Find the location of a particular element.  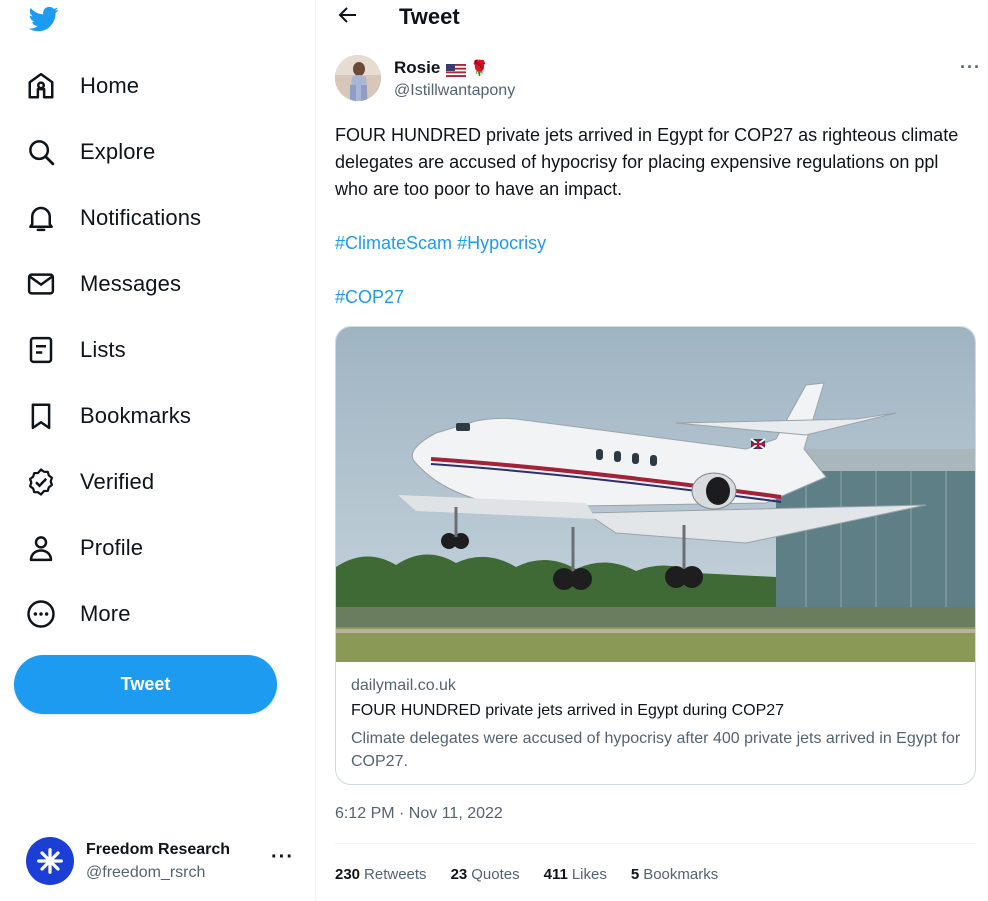

tweet-timestamp: 6:12 PM · Nov 11, 2022 is located at coordinates (419, 814).